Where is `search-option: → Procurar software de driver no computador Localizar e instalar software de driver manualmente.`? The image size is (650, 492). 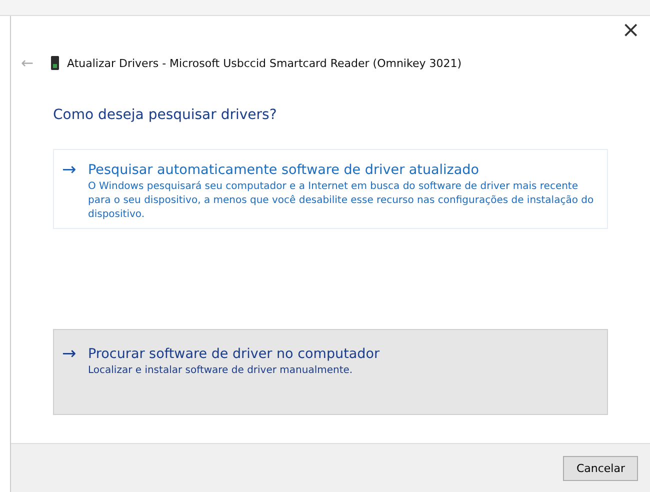
search-option: → Procurar software de driver no computador Localizar e instalar software de driver manualmente. is located at coordinates (330, 372).